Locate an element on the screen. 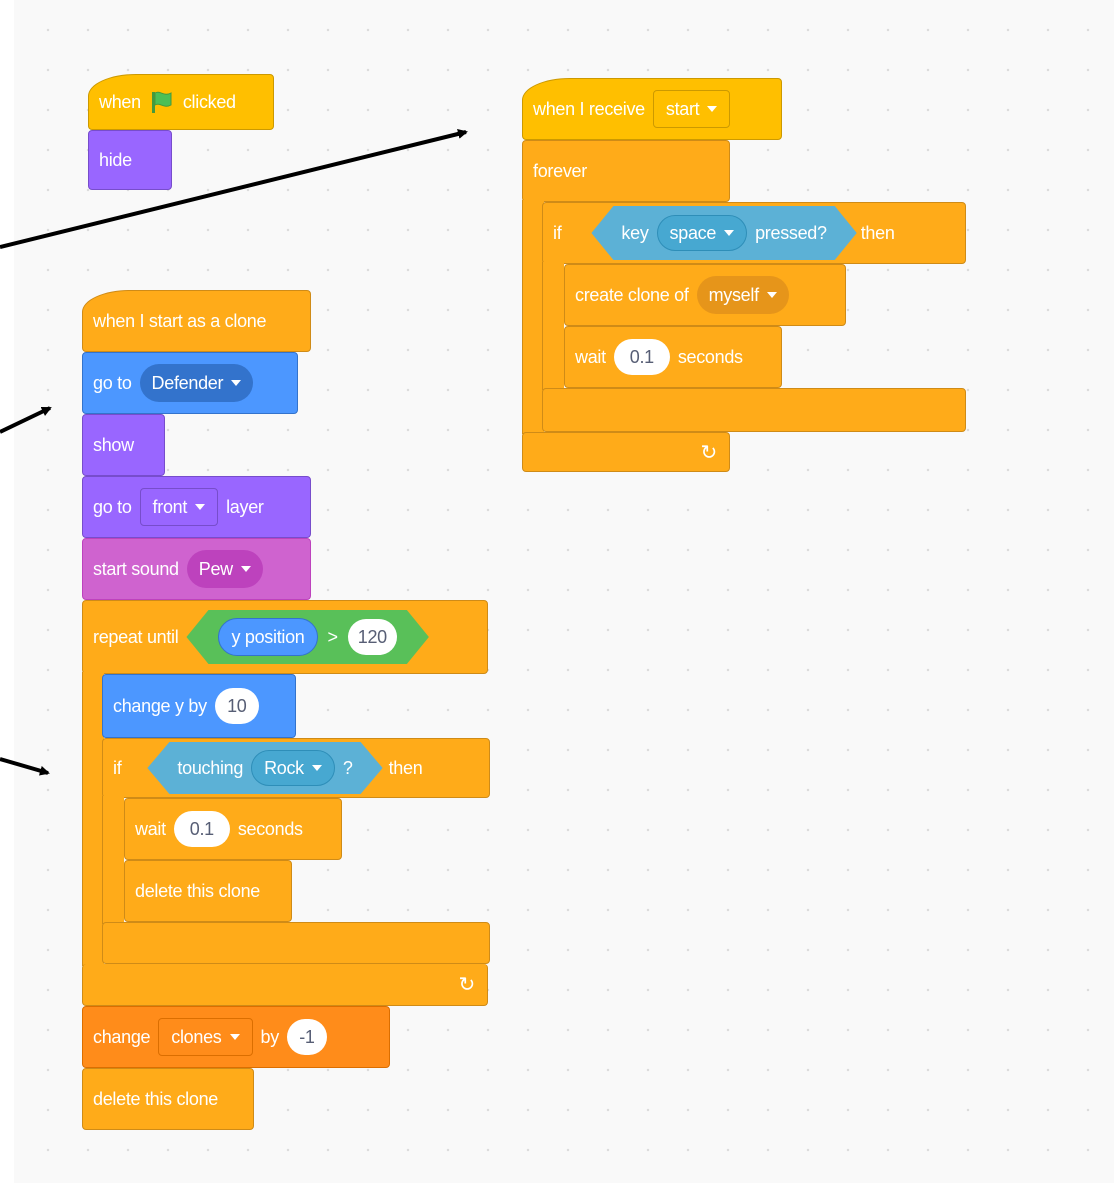  arrow-to-go-to-block is located at coordinates (26, 420).